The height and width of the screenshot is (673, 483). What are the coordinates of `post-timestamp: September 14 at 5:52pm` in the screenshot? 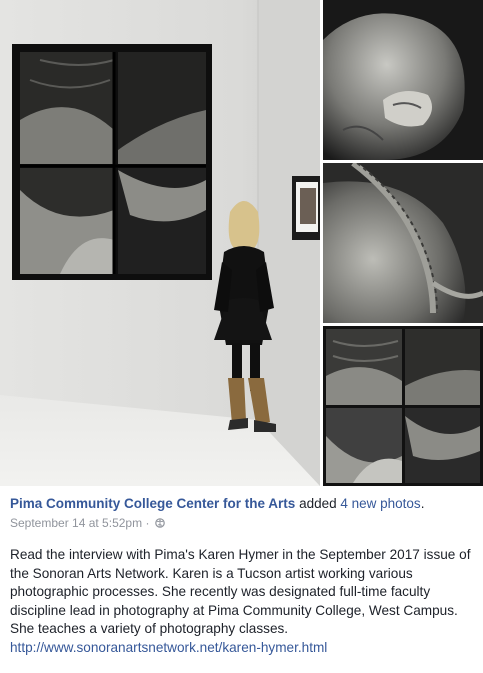 It's located at (76, 523).